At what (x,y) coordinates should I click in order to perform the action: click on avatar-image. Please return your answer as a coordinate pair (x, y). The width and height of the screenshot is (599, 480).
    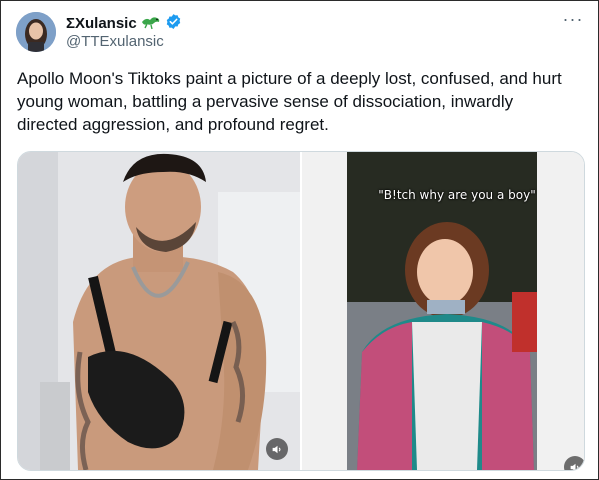
    Looking at the image, I should click on (36, 32).